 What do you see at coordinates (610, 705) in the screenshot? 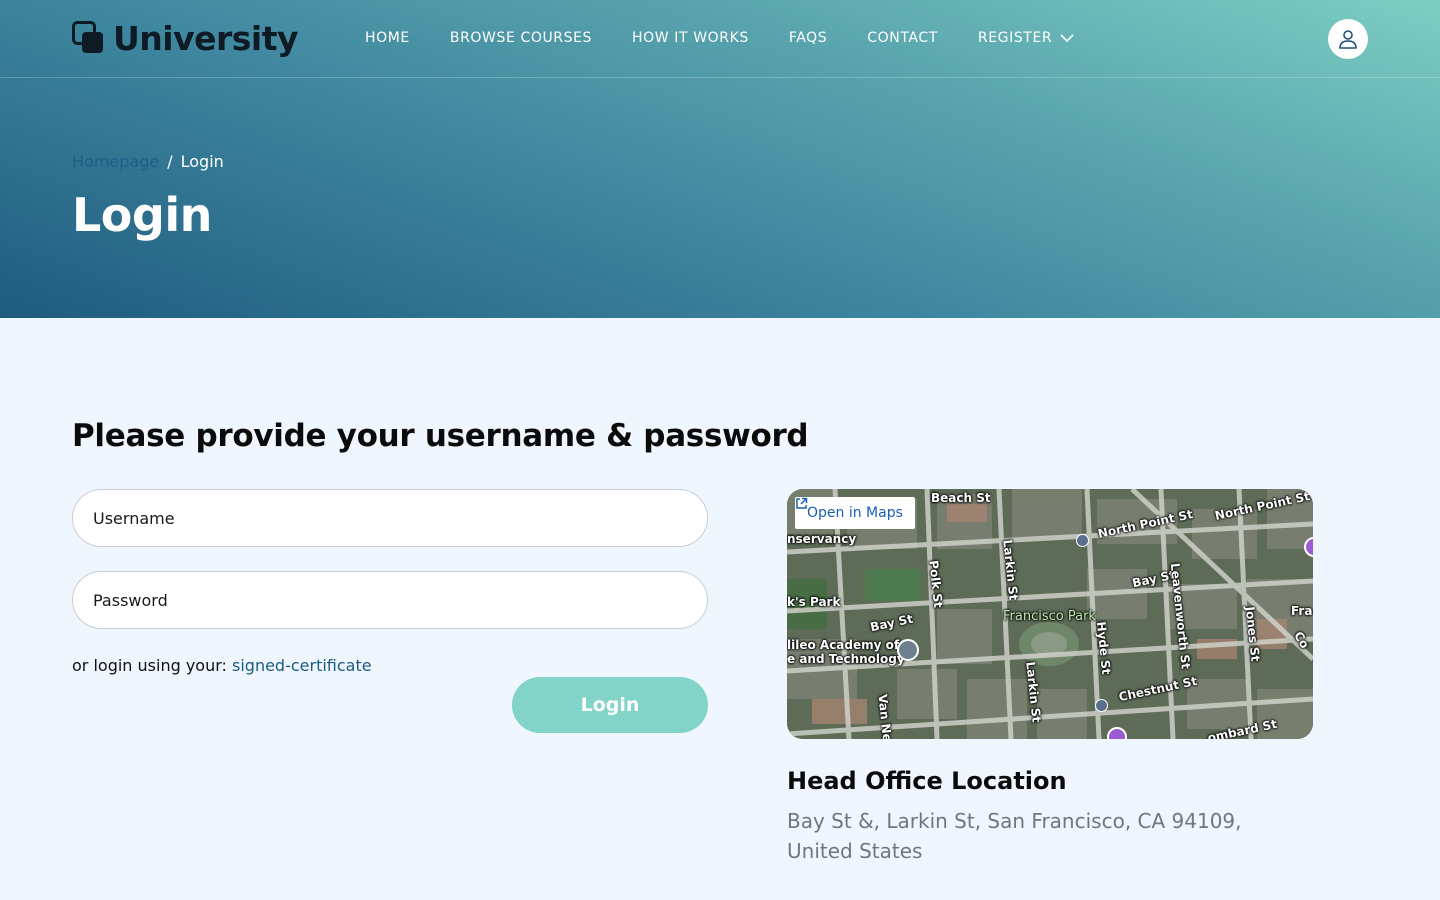
I see `login-button: Login` at bounding box center [610, 705].